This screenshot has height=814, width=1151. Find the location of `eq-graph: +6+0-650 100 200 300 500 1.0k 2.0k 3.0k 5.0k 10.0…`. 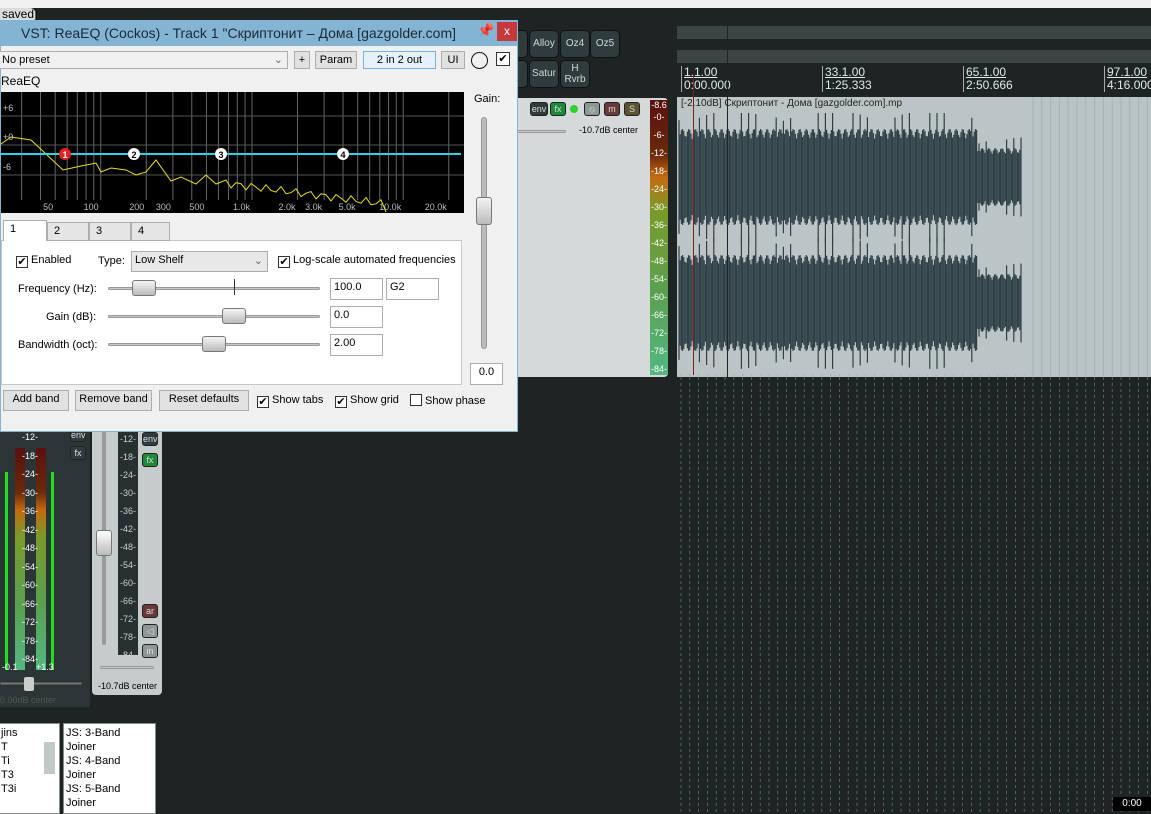

eq-graph: +6+0-650 100 200 300 500 1.0k 2.0k 3.0k 5.0k 10.0… is located at coordinates (232, 152).